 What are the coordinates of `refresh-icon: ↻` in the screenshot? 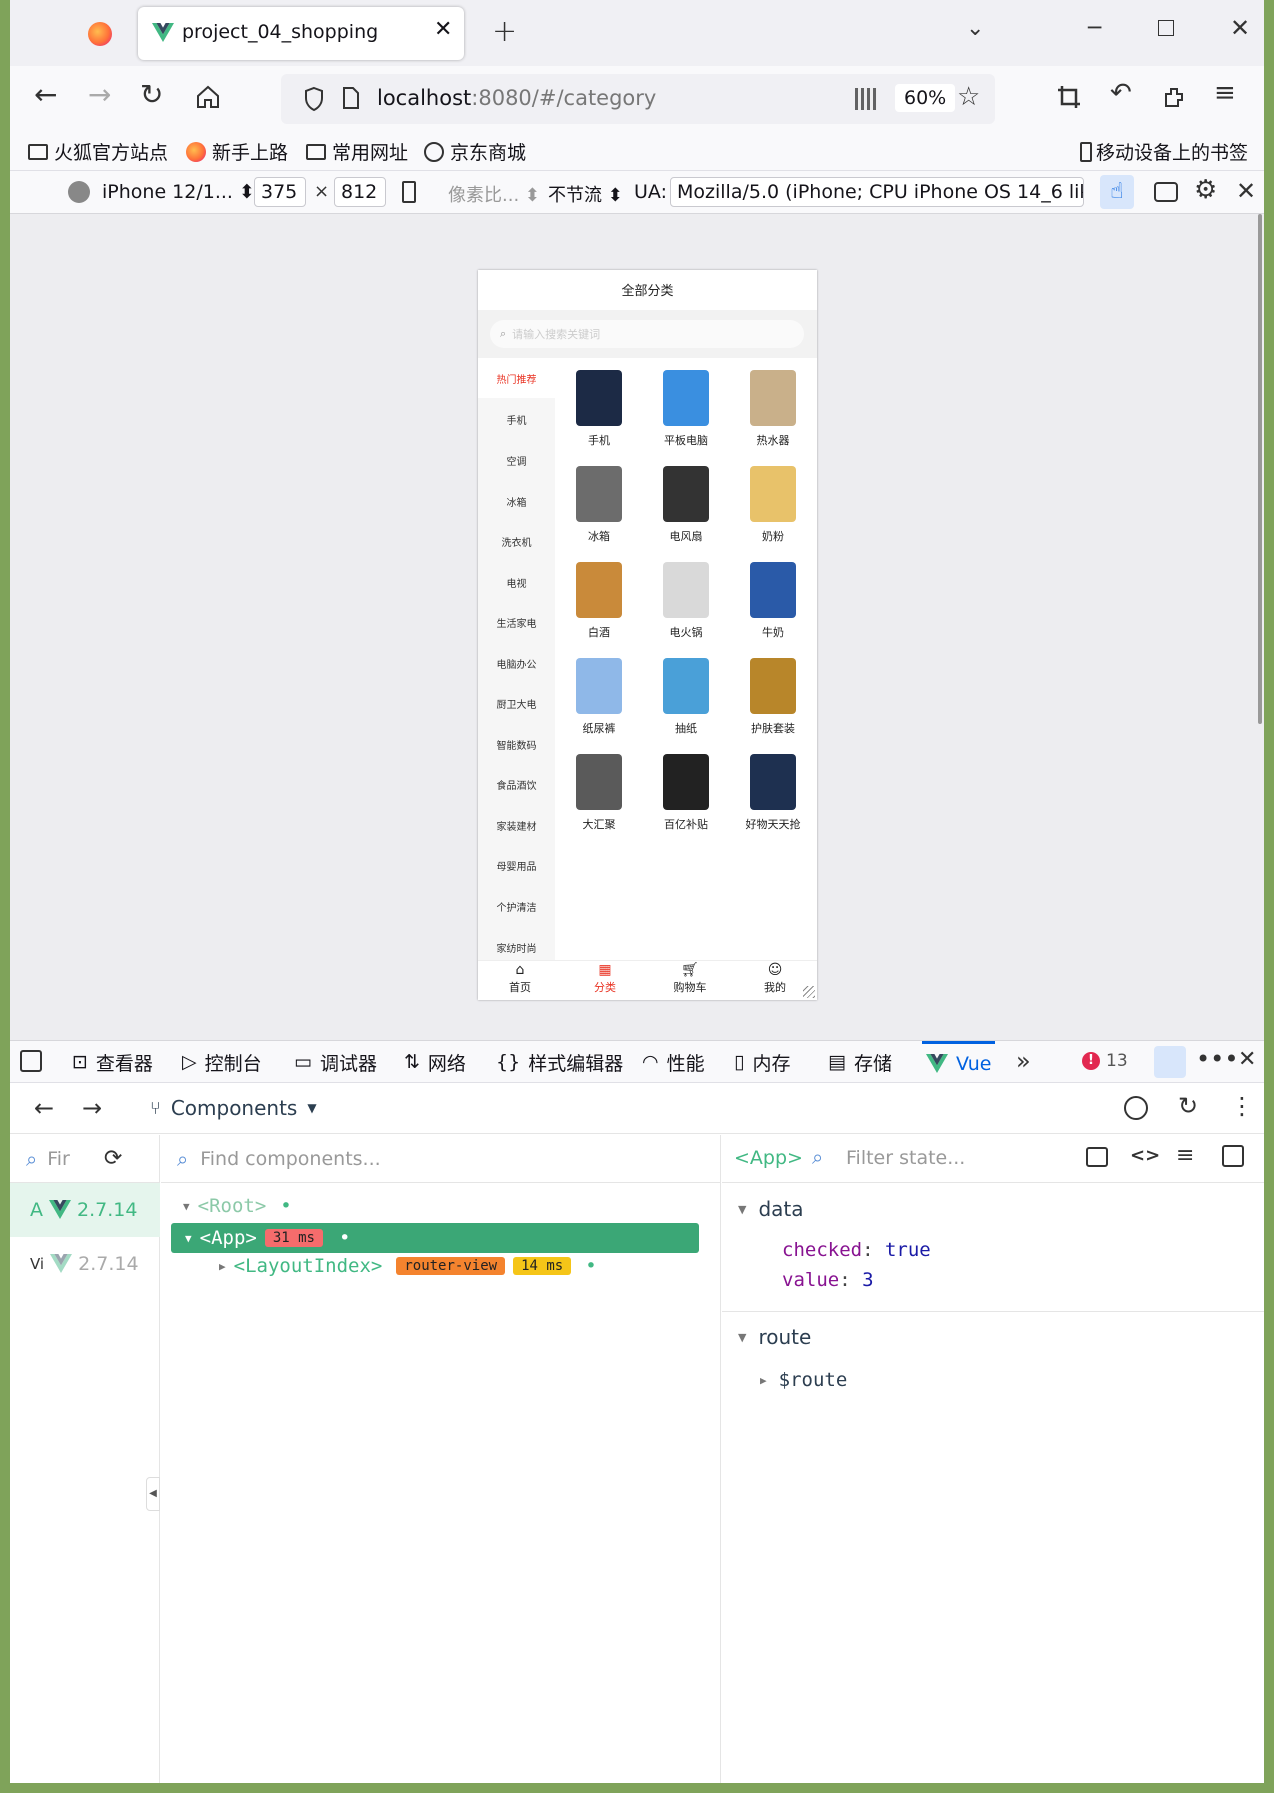 It's located at (1188, 1106).